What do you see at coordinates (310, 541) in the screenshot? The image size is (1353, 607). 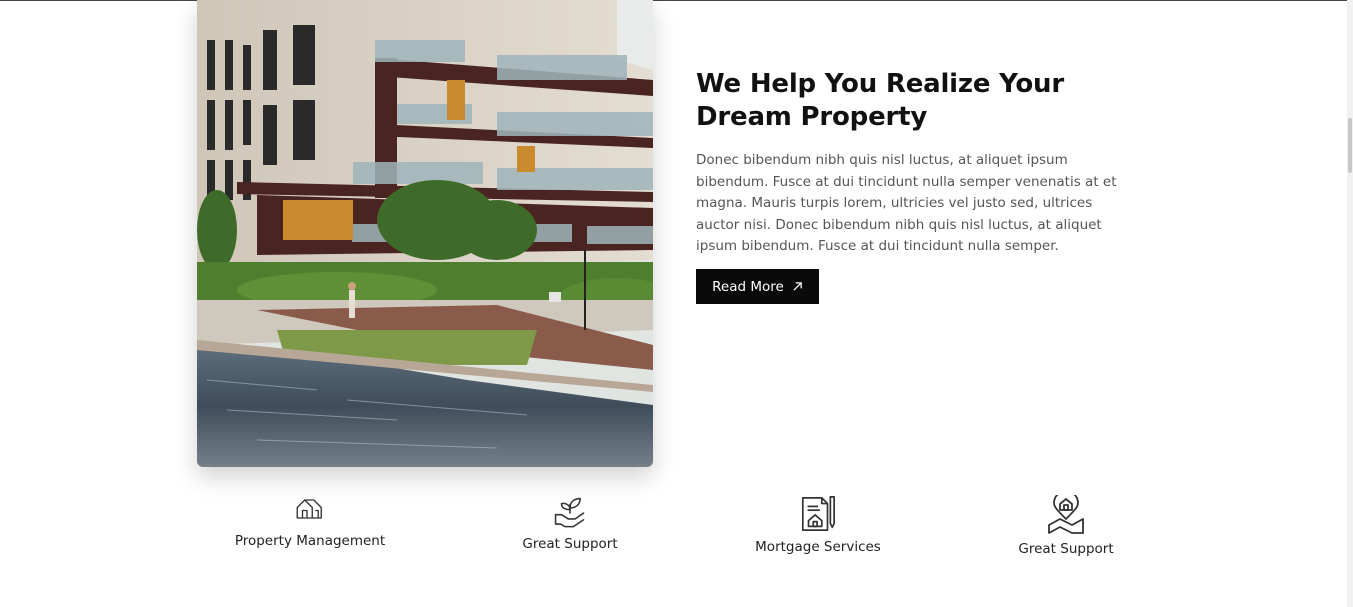 I see `feature-label: Property Management` at bounding box center [310, 541].